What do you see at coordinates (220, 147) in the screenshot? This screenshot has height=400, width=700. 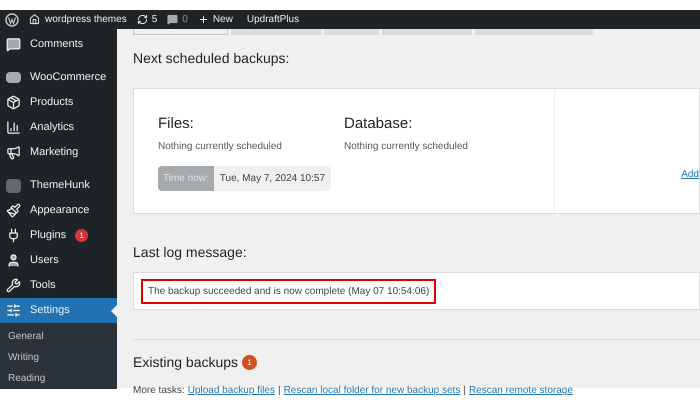 I see `files-status: Nothing currently scheduled` at bounding box center [220, 147].